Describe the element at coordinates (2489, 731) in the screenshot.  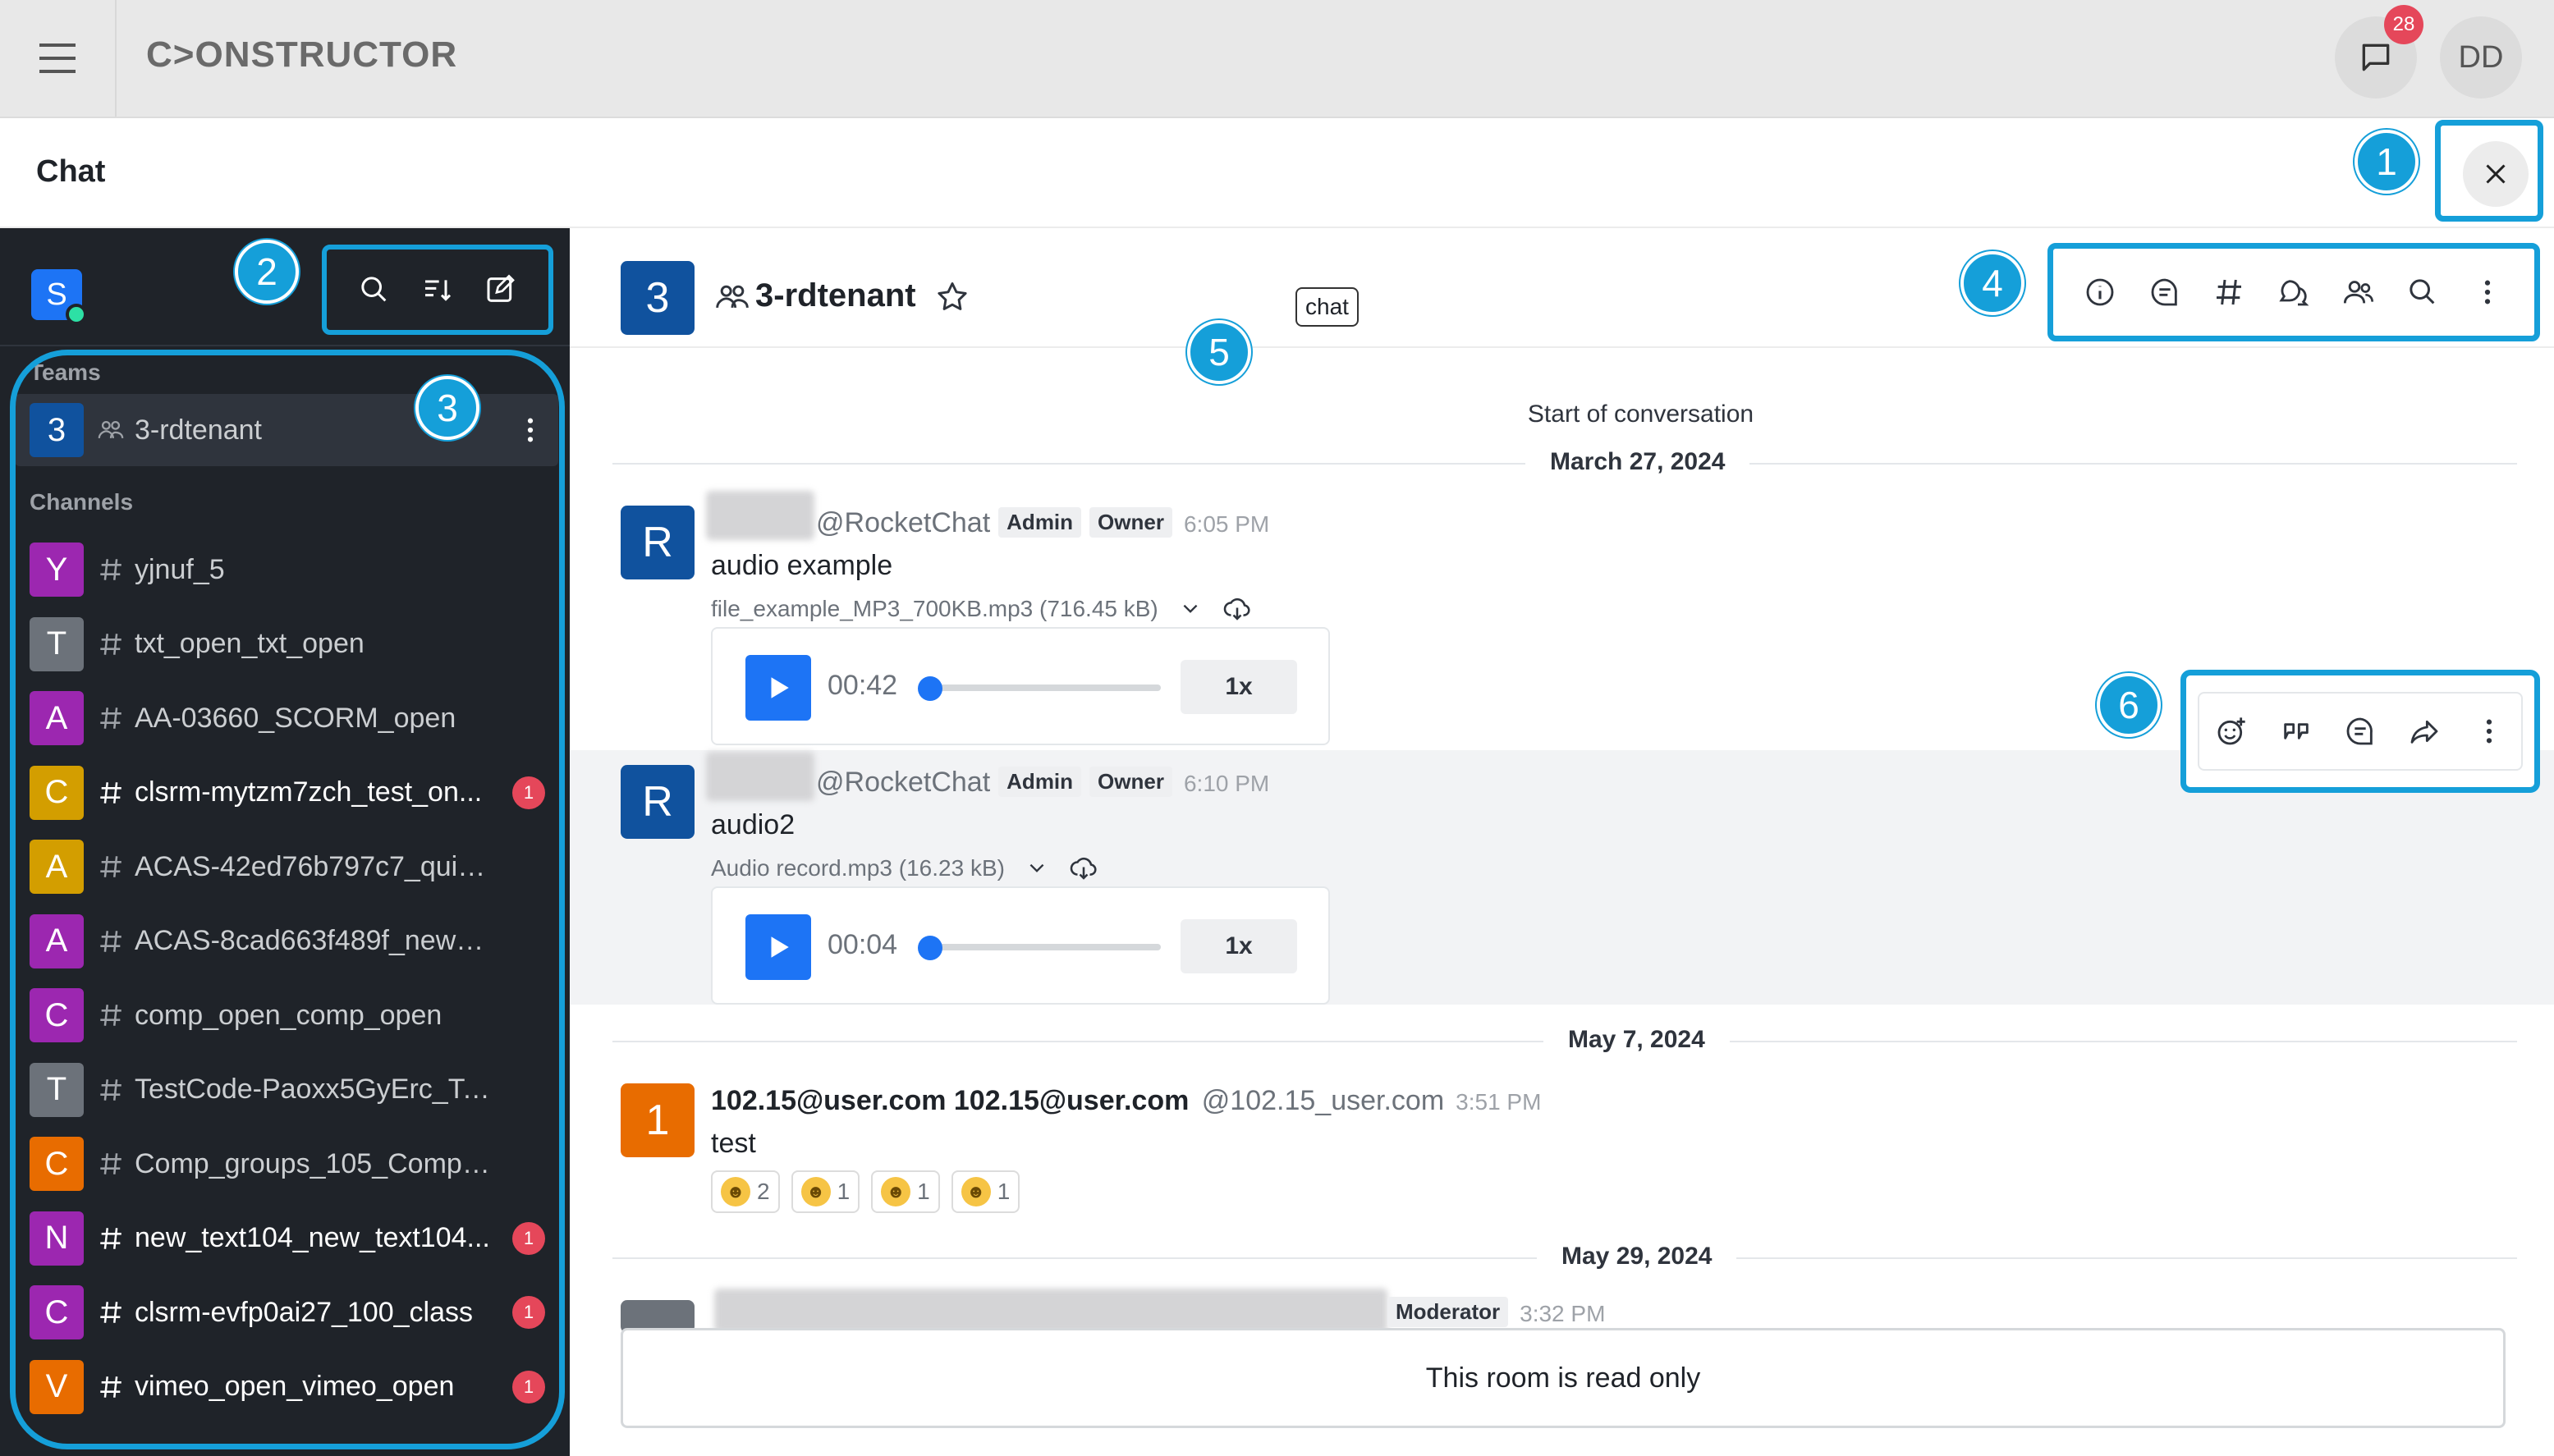
I see `message-kebab-button` at that location.